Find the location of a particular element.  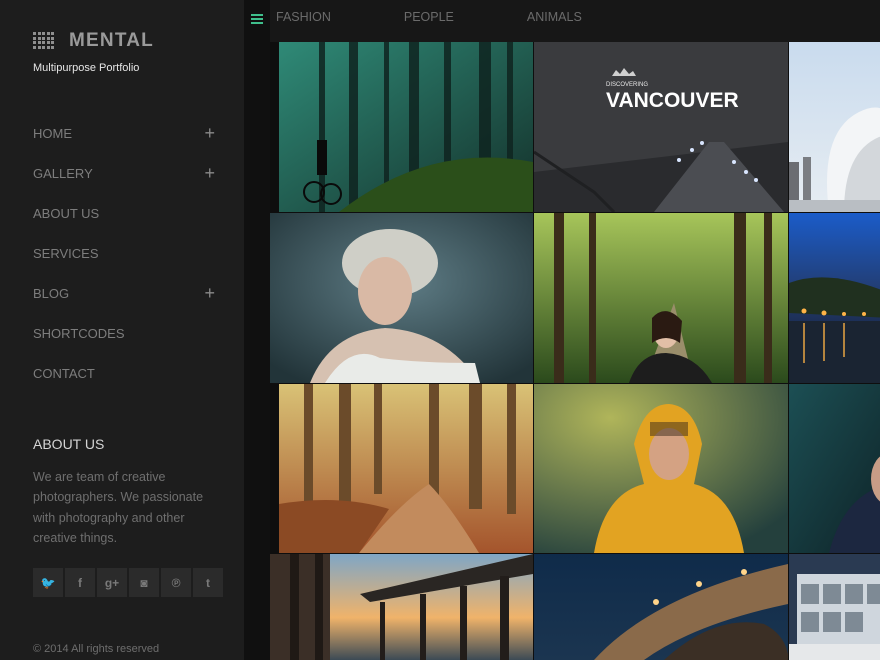

copyright: © 2014 All rights reserved is located at coordinates (96, 649).